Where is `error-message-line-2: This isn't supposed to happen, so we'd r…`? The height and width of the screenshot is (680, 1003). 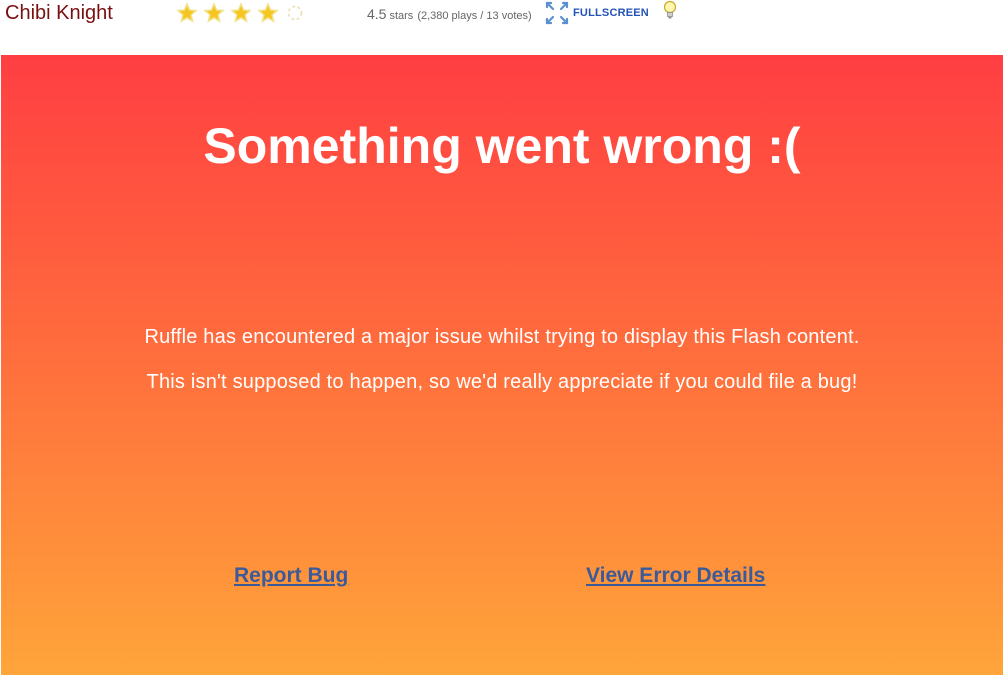
error-message-line-2: This isn't supposed to happen, so we'd r… is located at coordinates (502, 382).